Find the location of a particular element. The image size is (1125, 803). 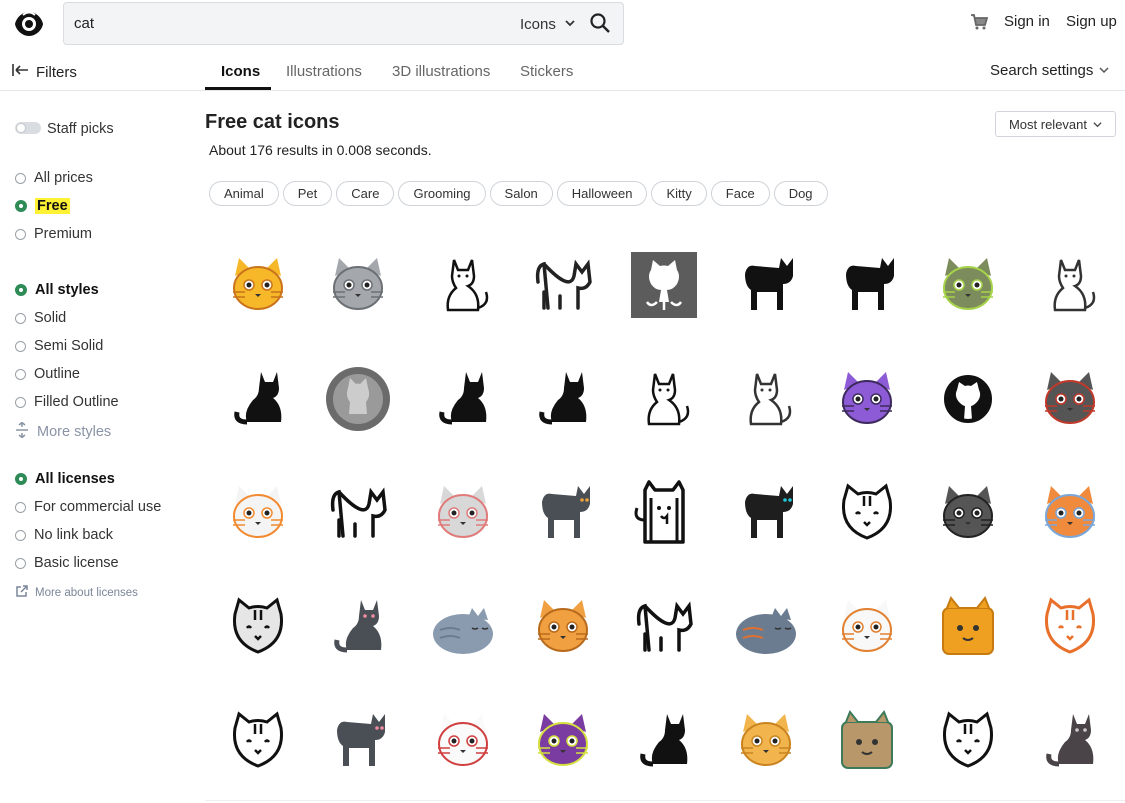

tag-chip: Kitty is located at coordinates (679, 193).